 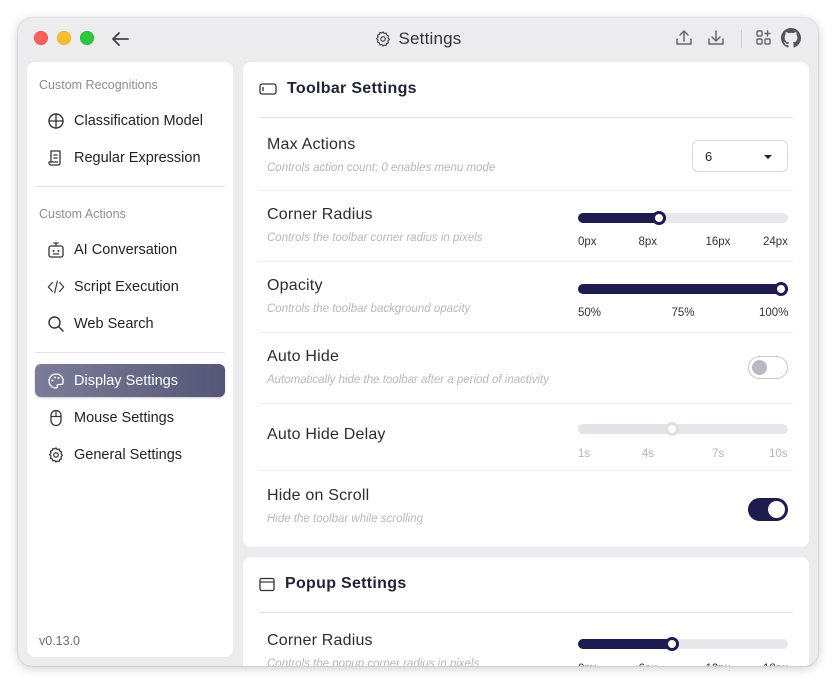 What do you see at coordinates (774, 313) in the screenshot?
I see `slider-tick-label: 100%` at bounding box center [774, 313].